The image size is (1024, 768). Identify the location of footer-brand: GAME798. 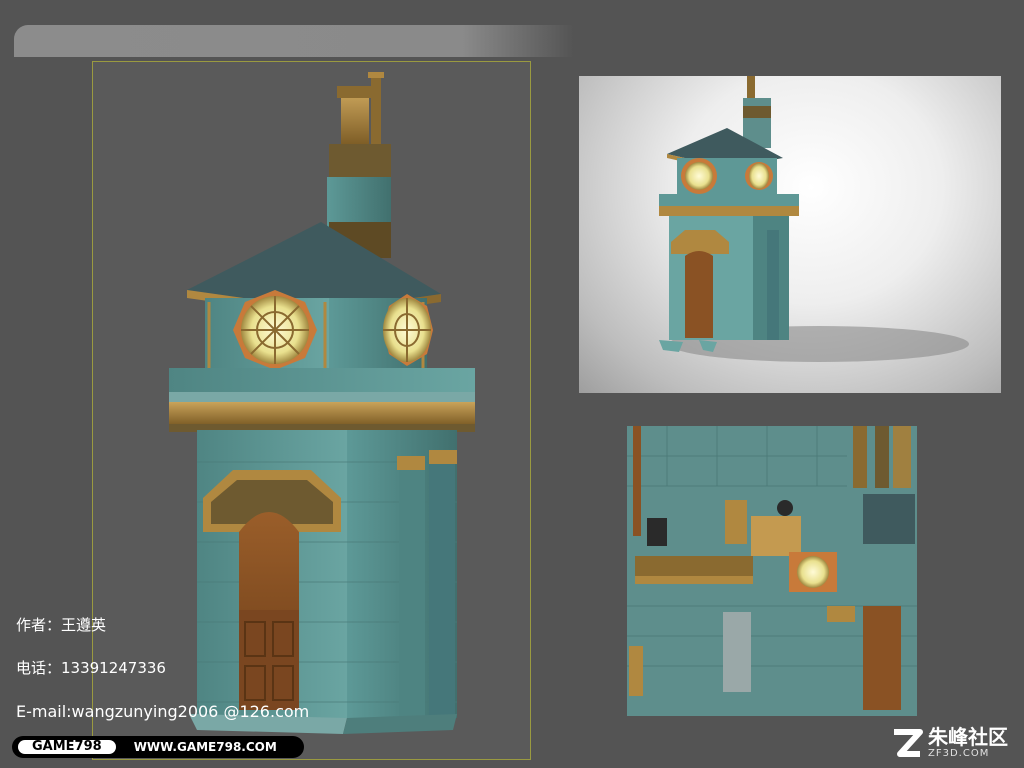
(67, 747).